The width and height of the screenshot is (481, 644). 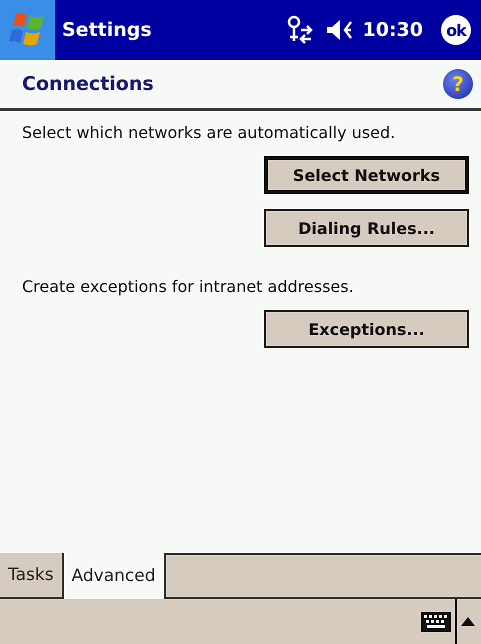 What do you see at coordinates (392, 30) in the screenshot?
I see `clock-time: 10:30` at bounding box center [392, 30].